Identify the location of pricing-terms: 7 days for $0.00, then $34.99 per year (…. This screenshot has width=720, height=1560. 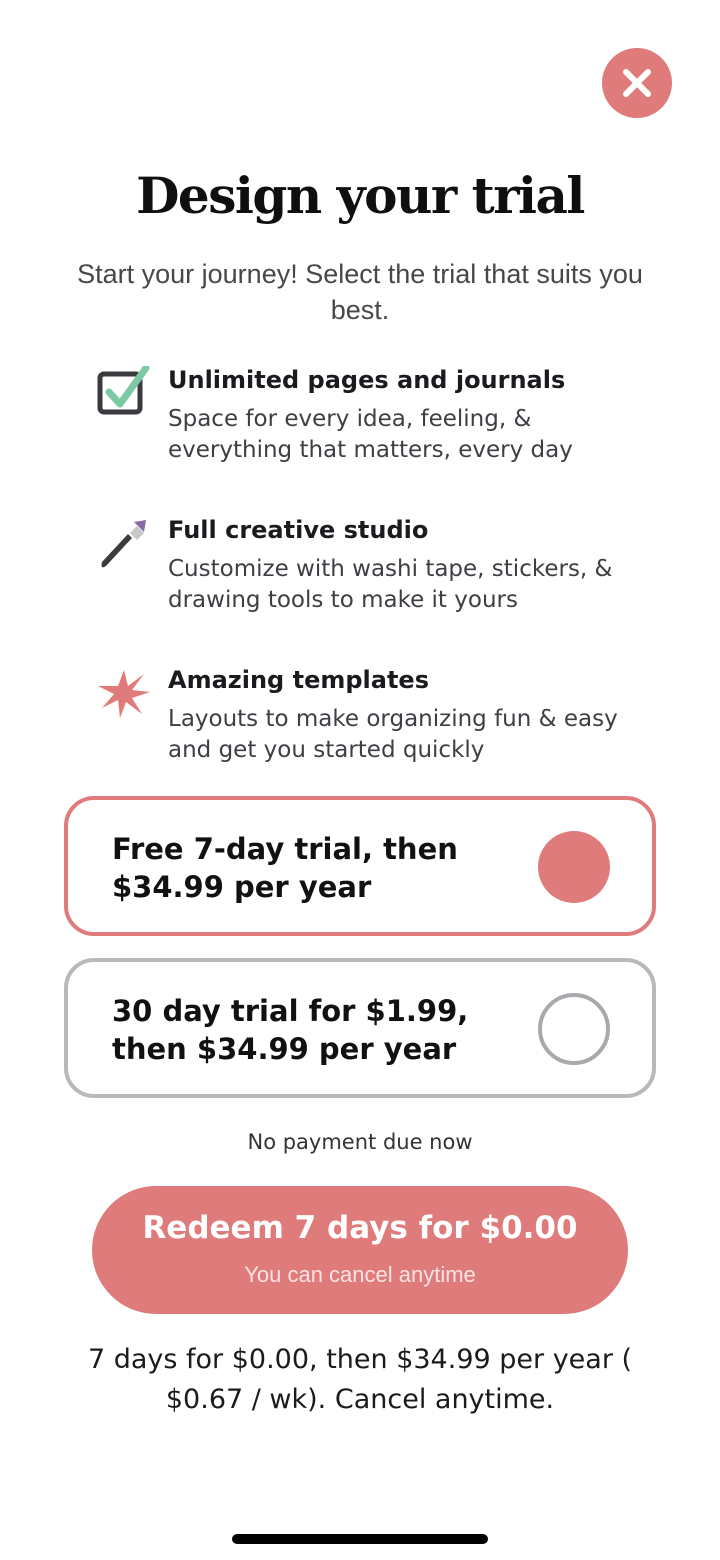
(360, 1379).